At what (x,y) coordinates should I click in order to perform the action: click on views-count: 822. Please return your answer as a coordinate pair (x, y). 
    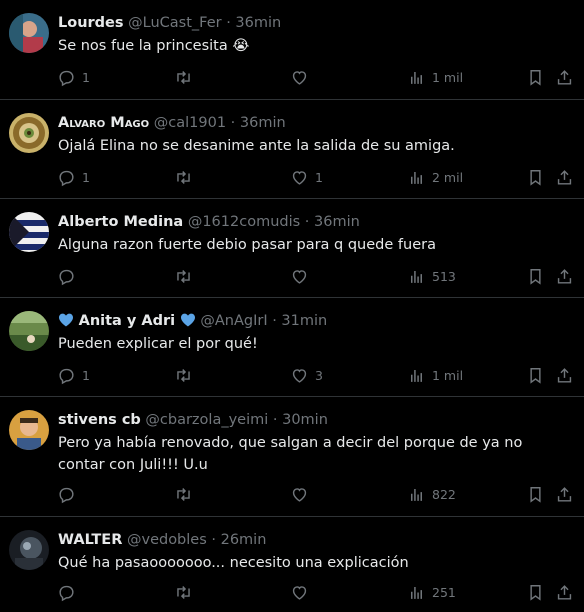
    Looking at the image, I should click on (444, 494).